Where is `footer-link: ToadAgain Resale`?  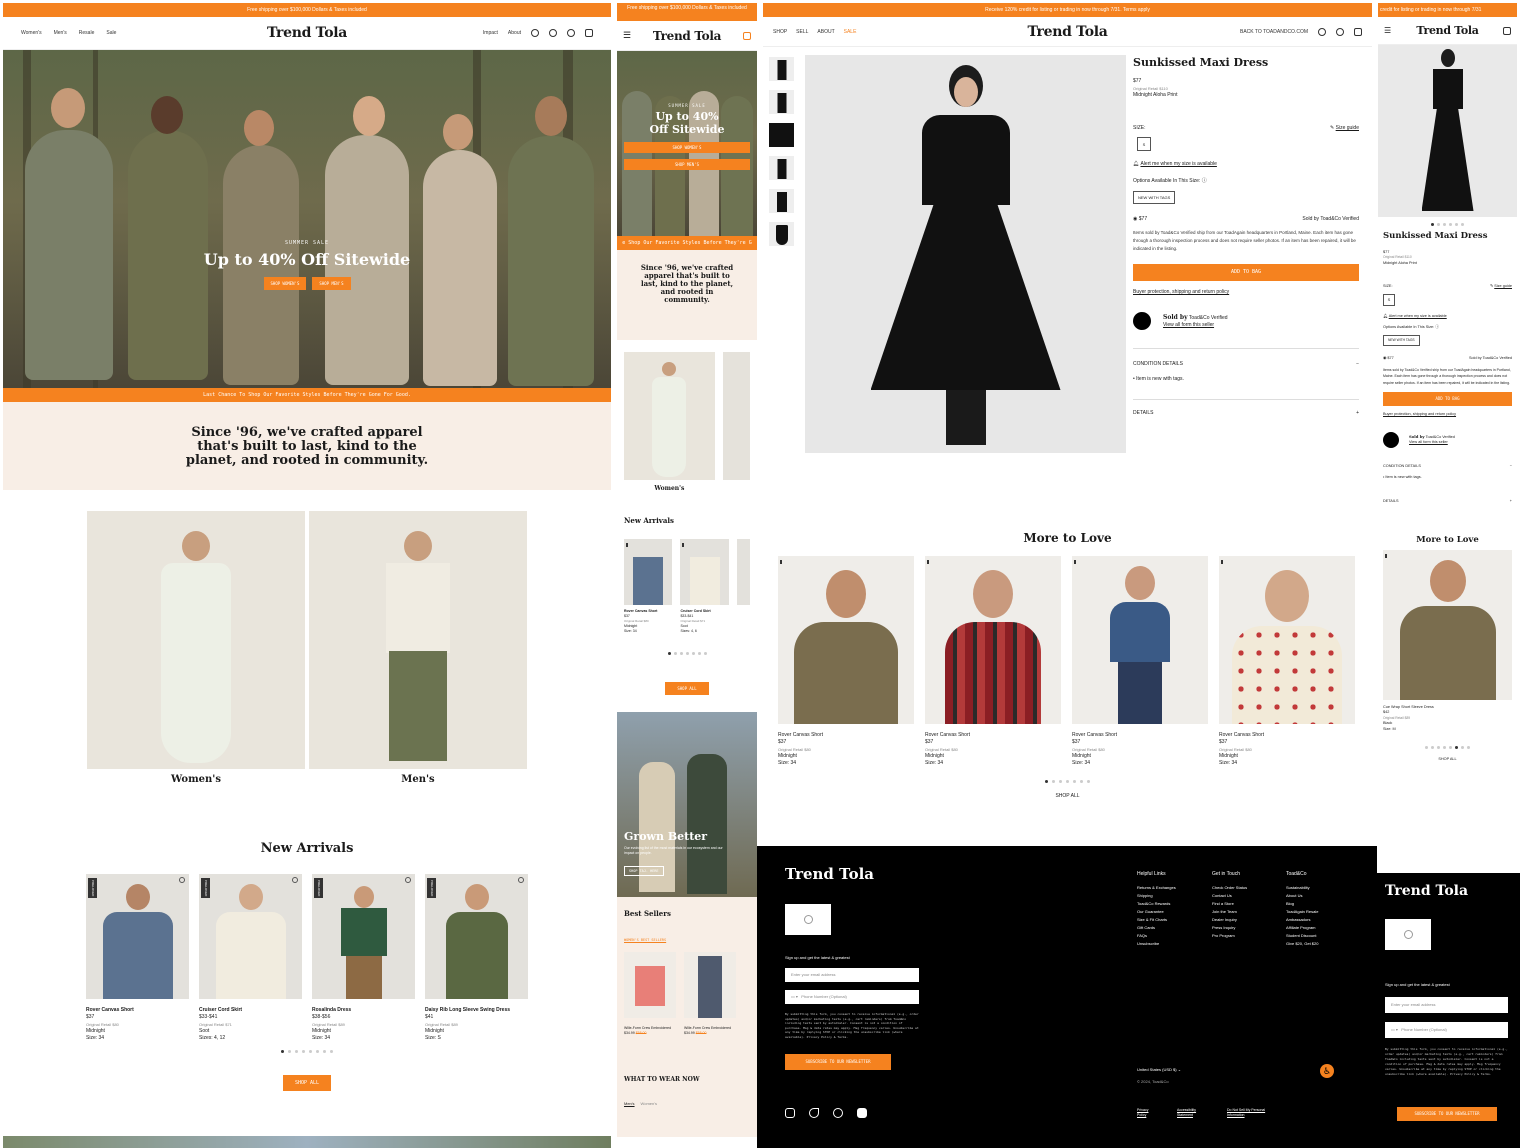 footer-link: ToadAgain Resale is located at coordinates (1302, 912).